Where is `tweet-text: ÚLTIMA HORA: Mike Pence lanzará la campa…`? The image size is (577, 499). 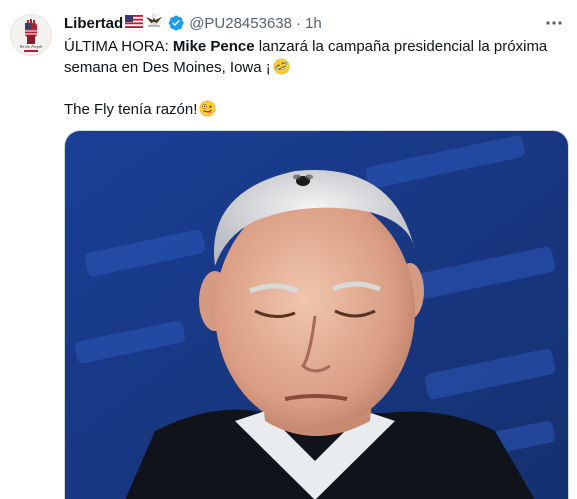
tweet-text: ÚLTIMA HORA: Mike Pence lanzará la campa… is located at coordinates (314, 78).